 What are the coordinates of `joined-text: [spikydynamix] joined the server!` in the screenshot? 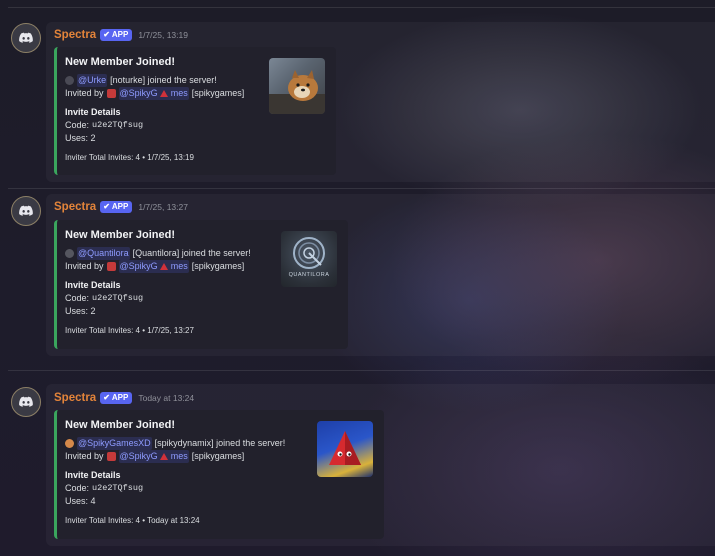 It's located at (220, 443).